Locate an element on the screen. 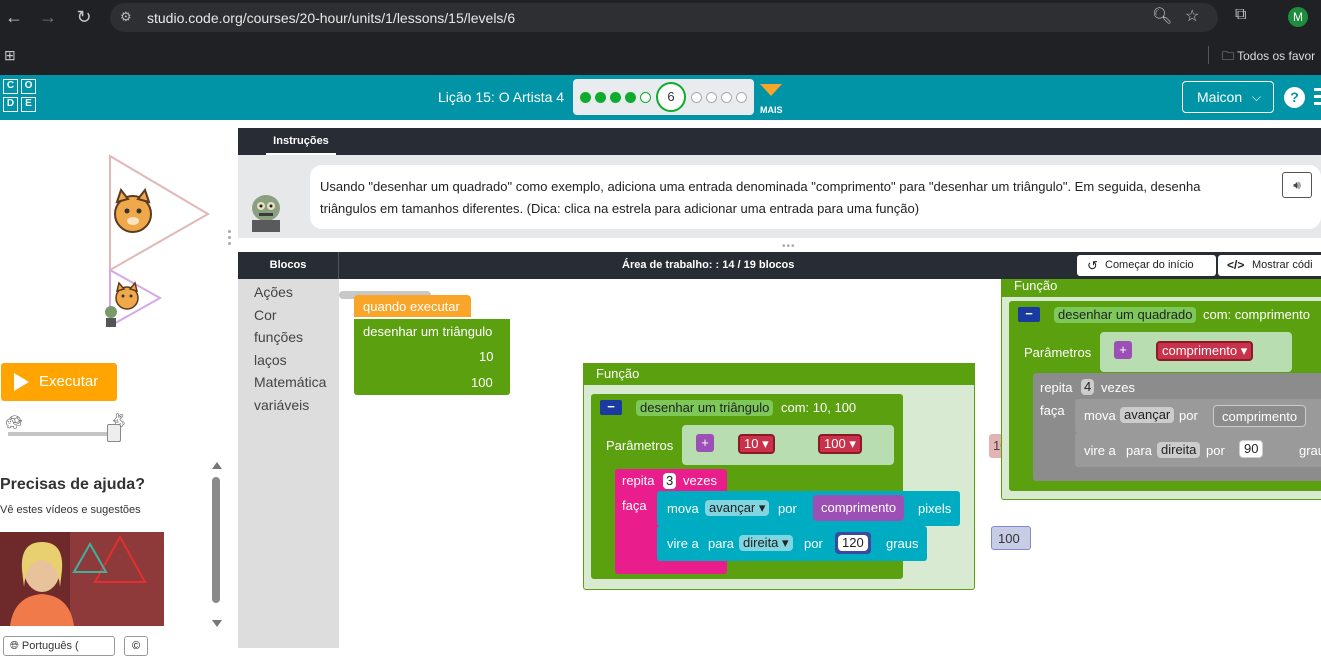 The image size is (1321, 656). text-to-speech-icon: 🔊︎ is located at coordinates (1297, 185).